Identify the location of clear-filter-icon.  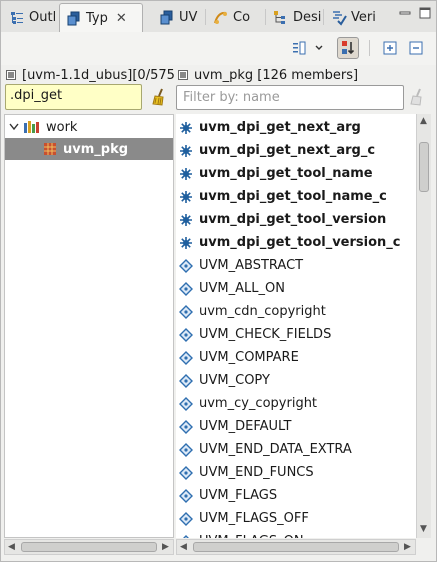
(159, 97).